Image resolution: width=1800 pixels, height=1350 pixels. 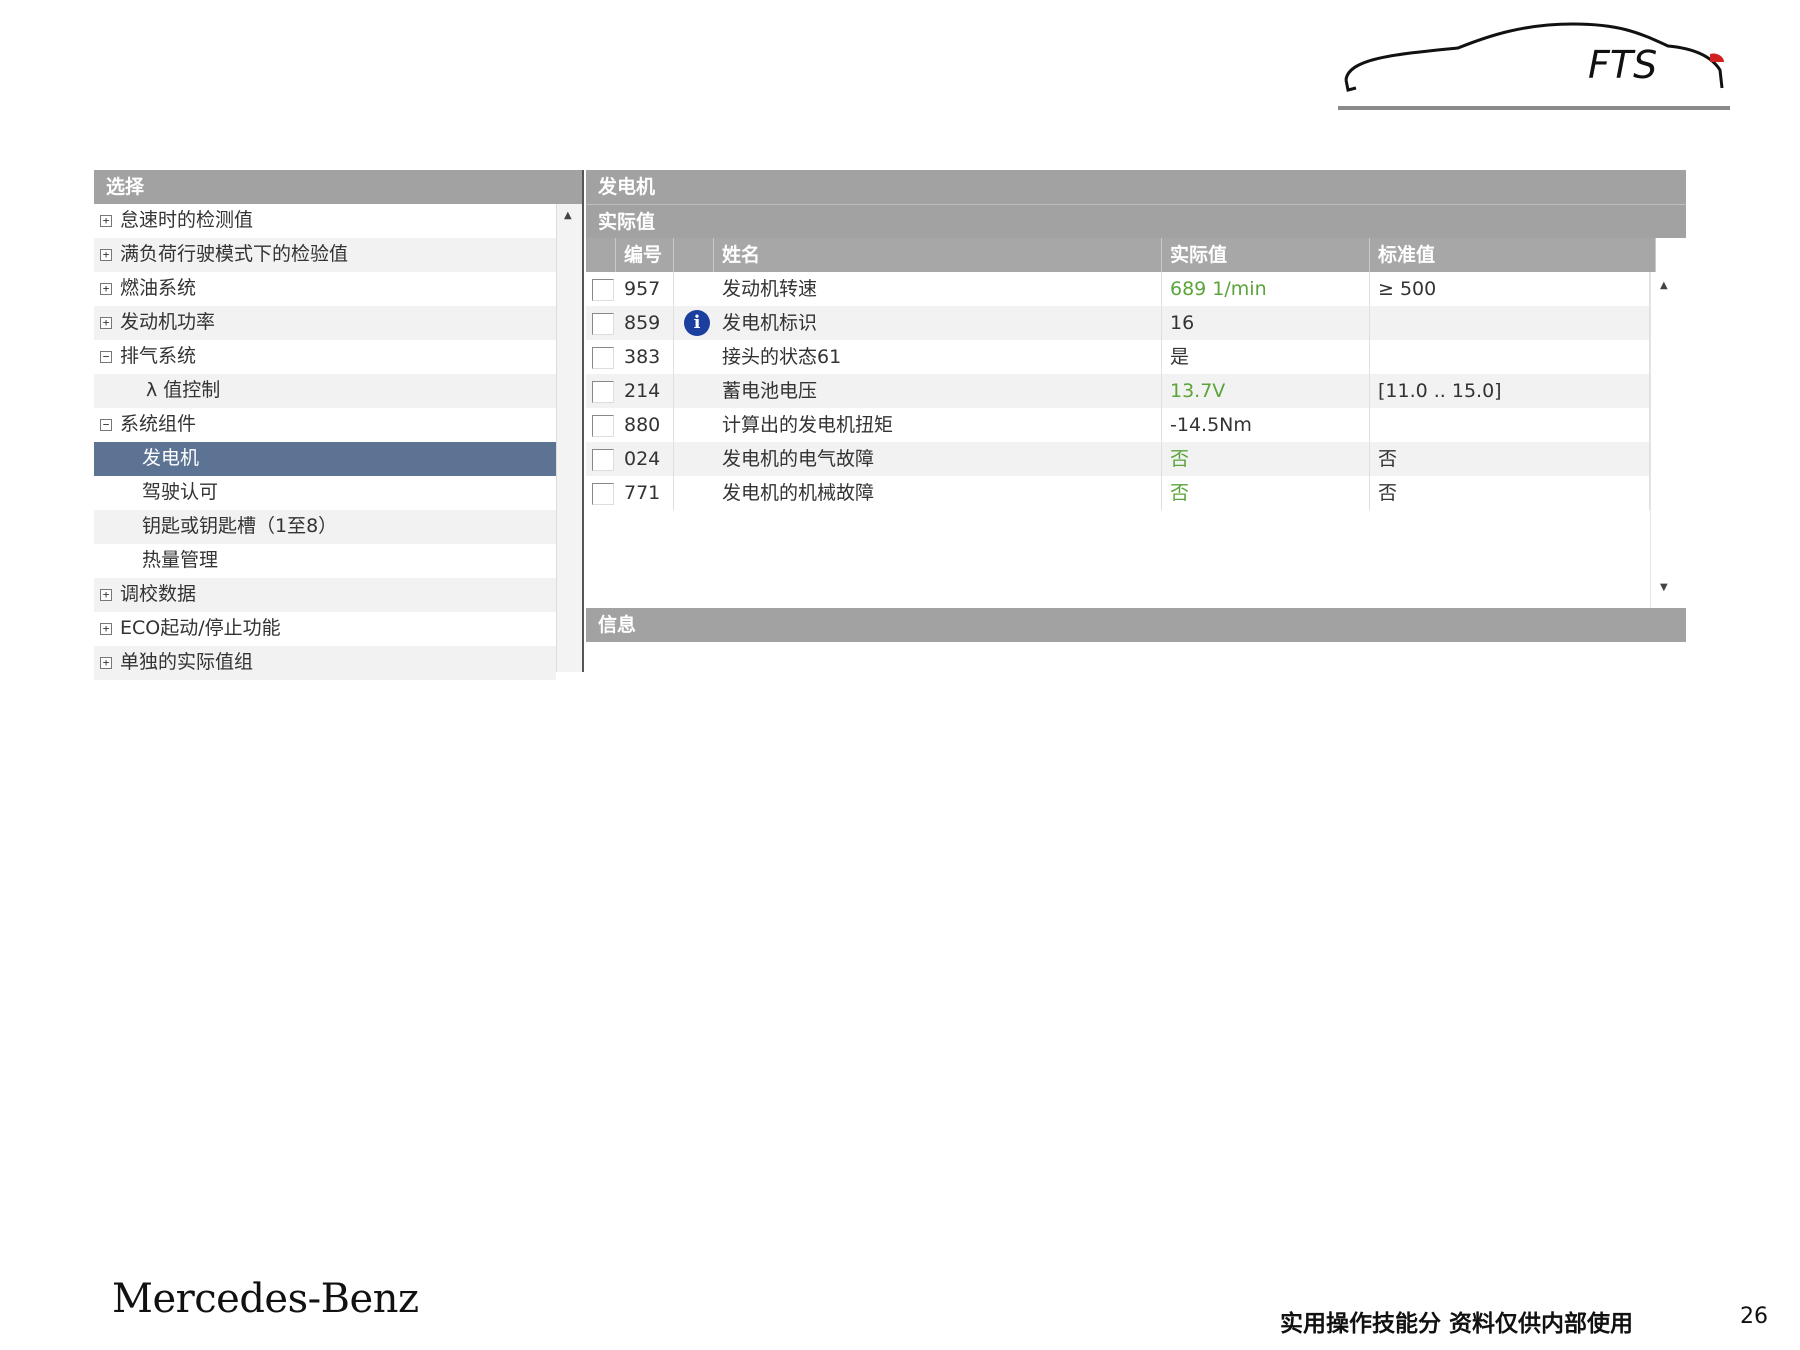 What do you see at coordinates (325, 663) in the screenshot?
I see `tree-item: + 单独的实际值组` at bounding box center [325, 663].